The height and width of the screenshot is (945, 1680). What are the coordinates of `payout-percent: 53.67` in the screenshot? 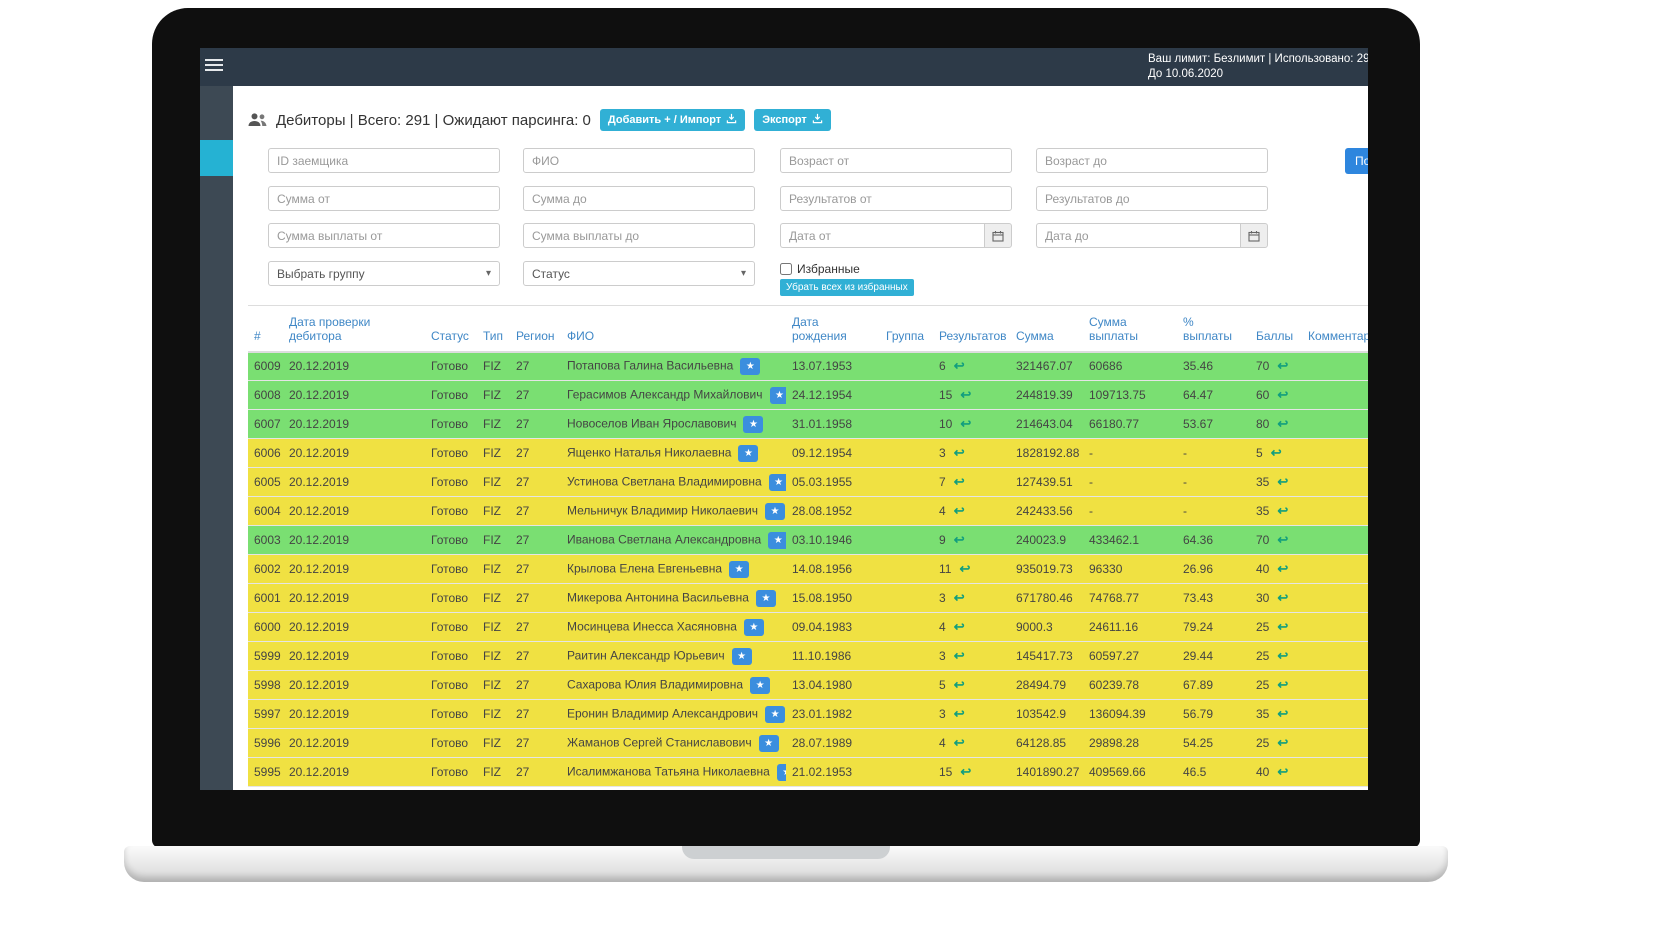 It's located at (1213, 424).